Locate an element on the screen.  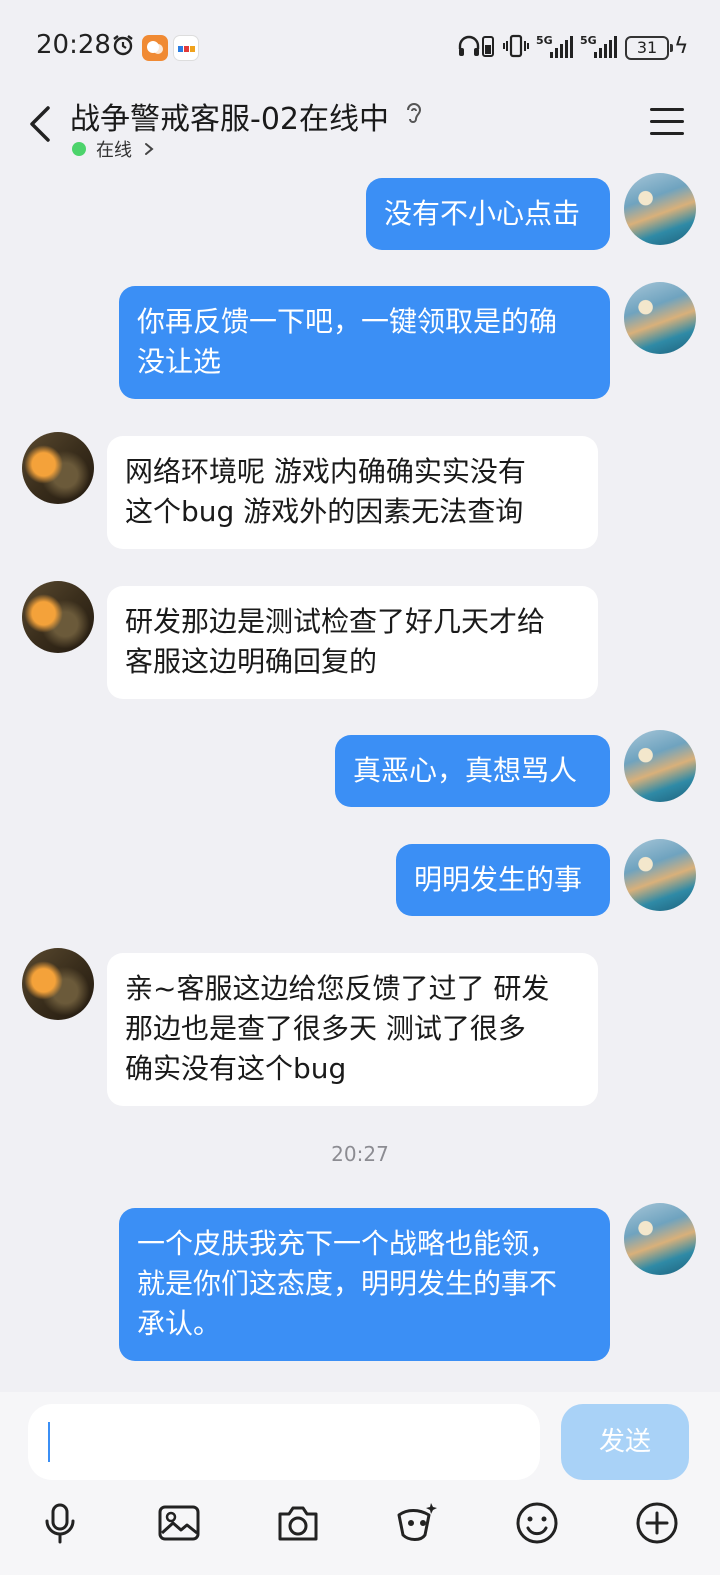
app-notification-icon is located at coordinates (155, 48).